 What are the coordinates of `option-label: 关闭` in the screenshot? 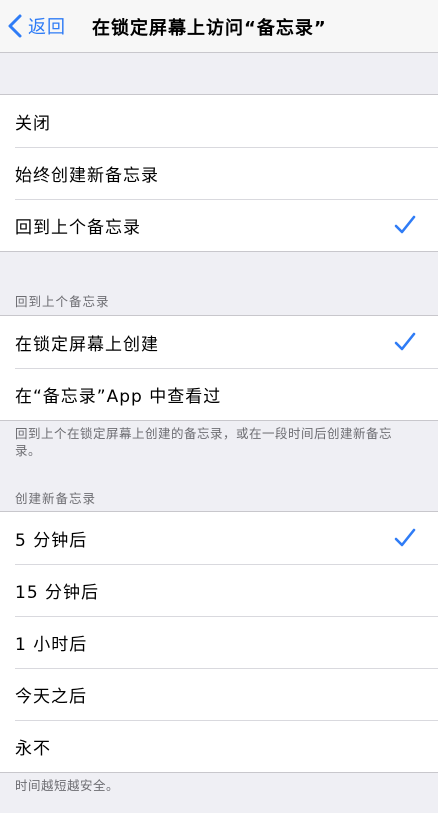 It's located at (33, 123).